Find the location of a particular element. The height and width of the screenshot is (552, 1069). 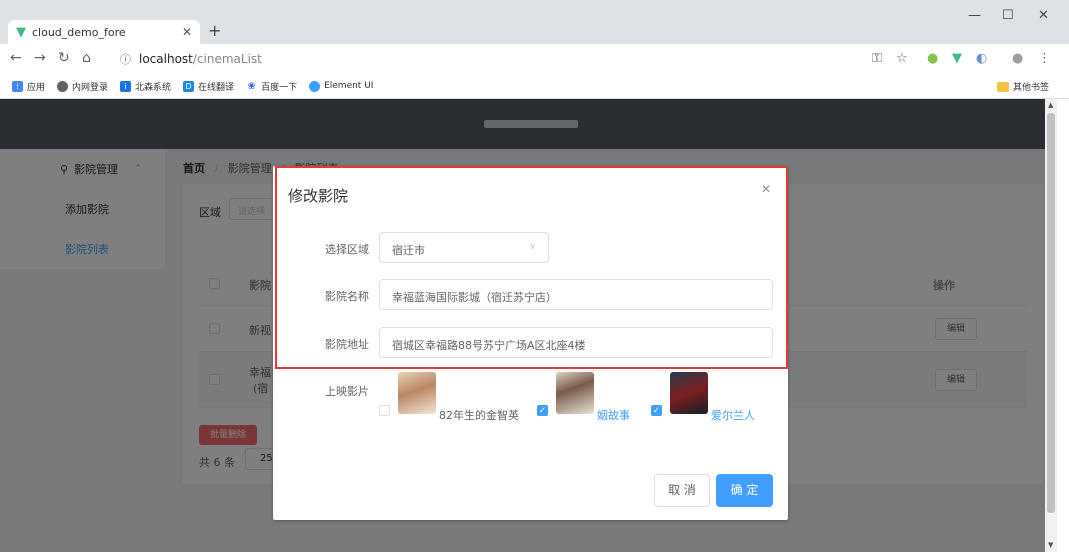

close-icon: ✕ is located at coordinates (766, 189).